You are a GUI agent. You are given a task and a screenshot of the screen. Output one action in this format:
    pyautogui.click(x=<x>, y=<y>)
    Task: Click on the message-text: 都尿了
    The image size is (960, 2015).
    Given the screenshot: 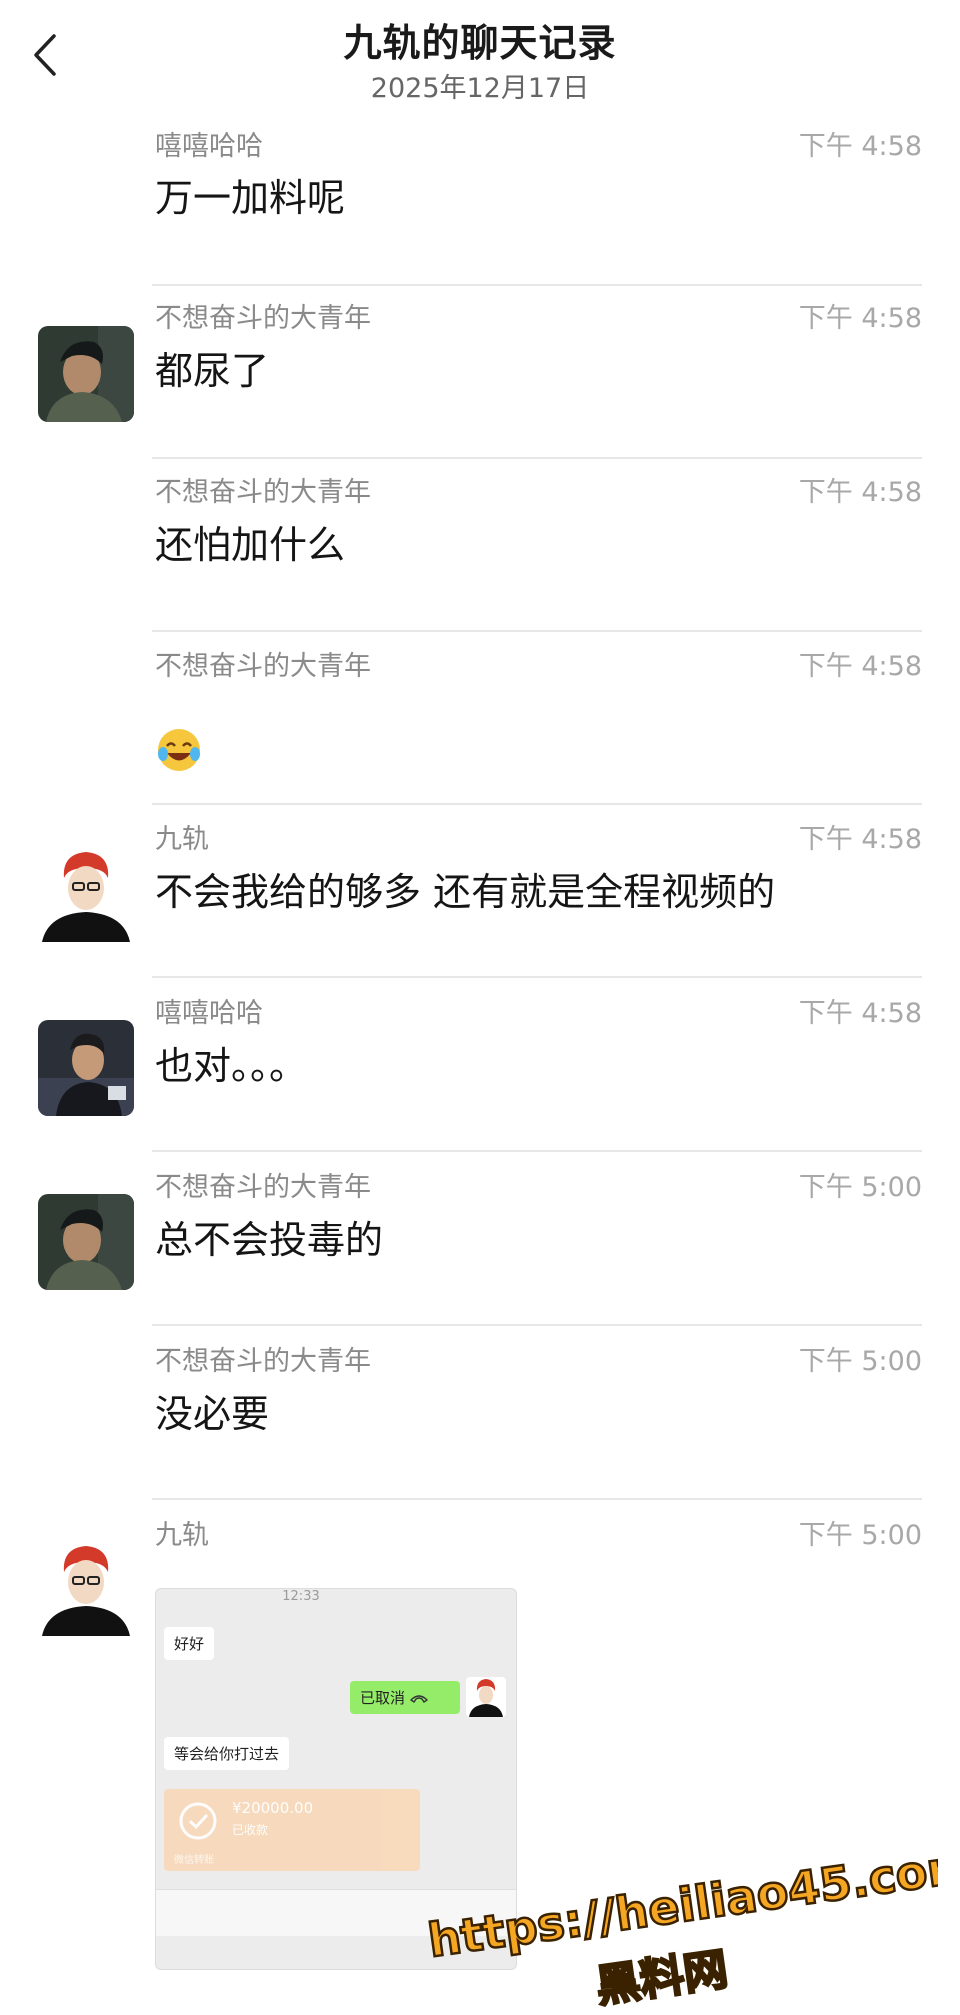 What is the action you would take?
    pyautogui.click(x=212, y=371)
    